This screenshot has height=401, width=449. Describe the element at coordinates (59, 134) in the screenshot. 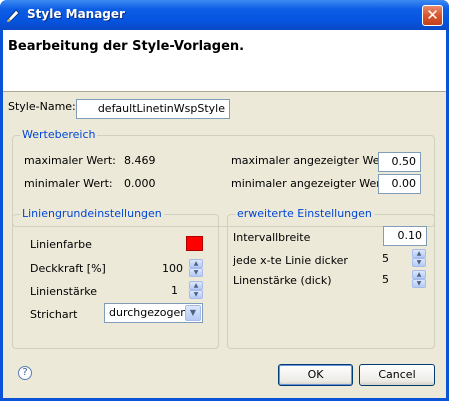

I see `wertebereich-title: Wertebereich` at that location.